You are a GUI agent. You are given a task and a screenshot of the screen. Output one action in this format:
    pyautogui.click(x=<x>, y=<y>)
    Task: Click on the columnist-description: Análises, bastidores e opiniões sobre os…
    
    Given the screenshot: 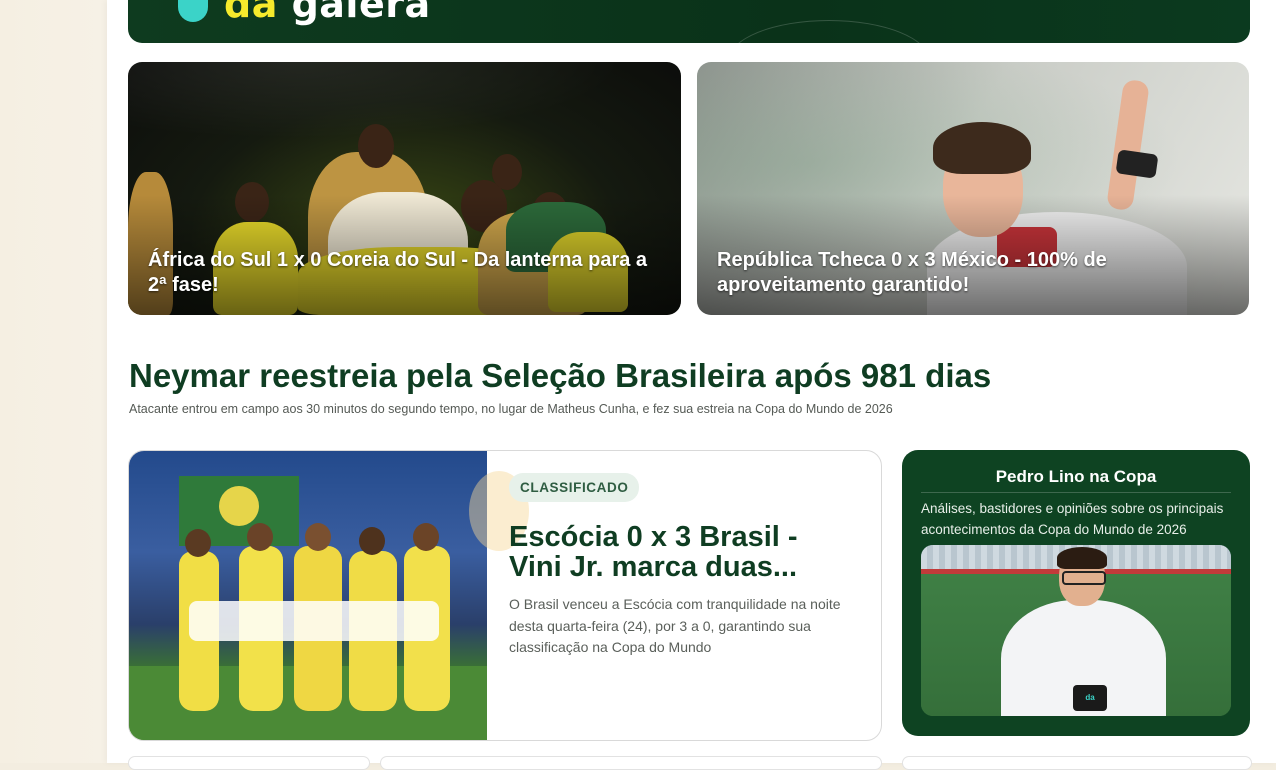 What is the action you would take?
    pyautogui.click(x=1072, y=519)
    